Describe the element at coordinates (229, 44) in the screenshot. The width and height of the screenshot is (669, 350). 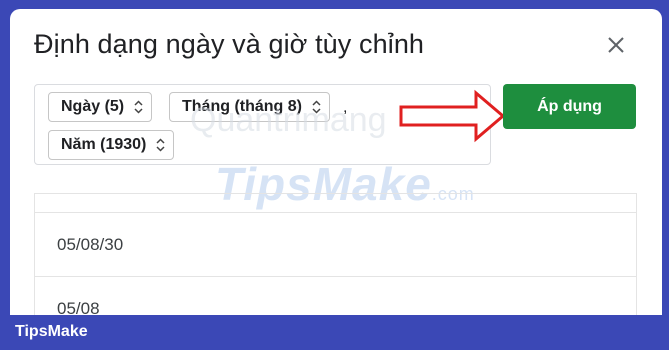
I see `dialog-title: Định dạng ngày và giờ tùy chỉnh` at that location.